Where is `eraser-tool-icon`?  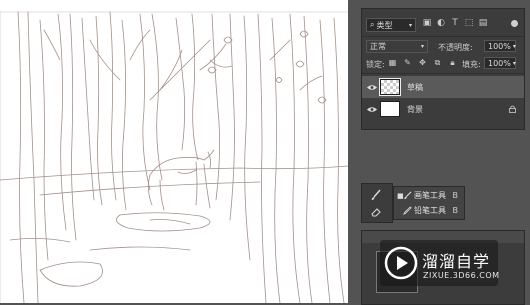
eraser-tool-icon is located at coordinates (376, 212).